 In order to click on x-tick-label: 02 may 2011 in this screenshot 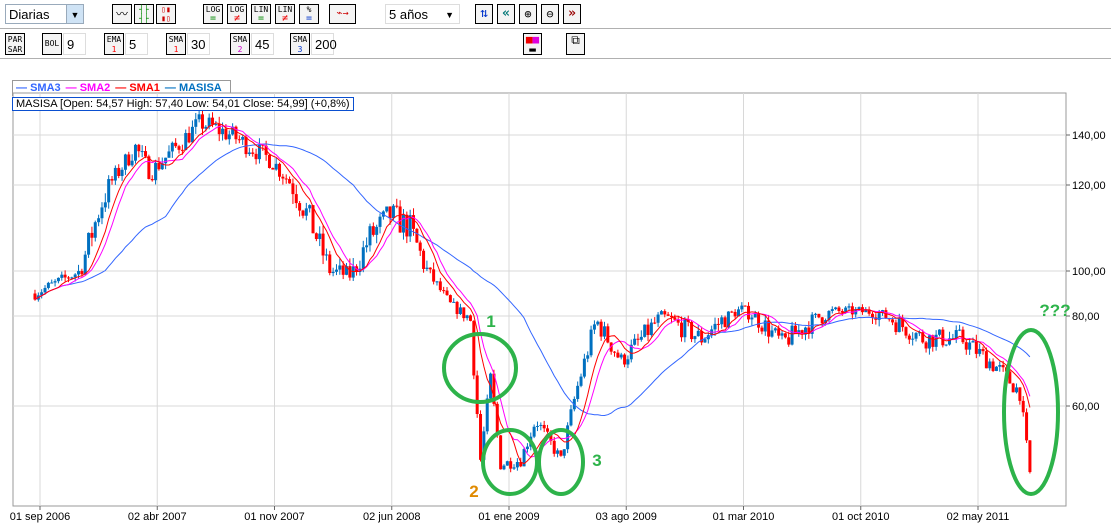, I will do `click(978, 517)`.